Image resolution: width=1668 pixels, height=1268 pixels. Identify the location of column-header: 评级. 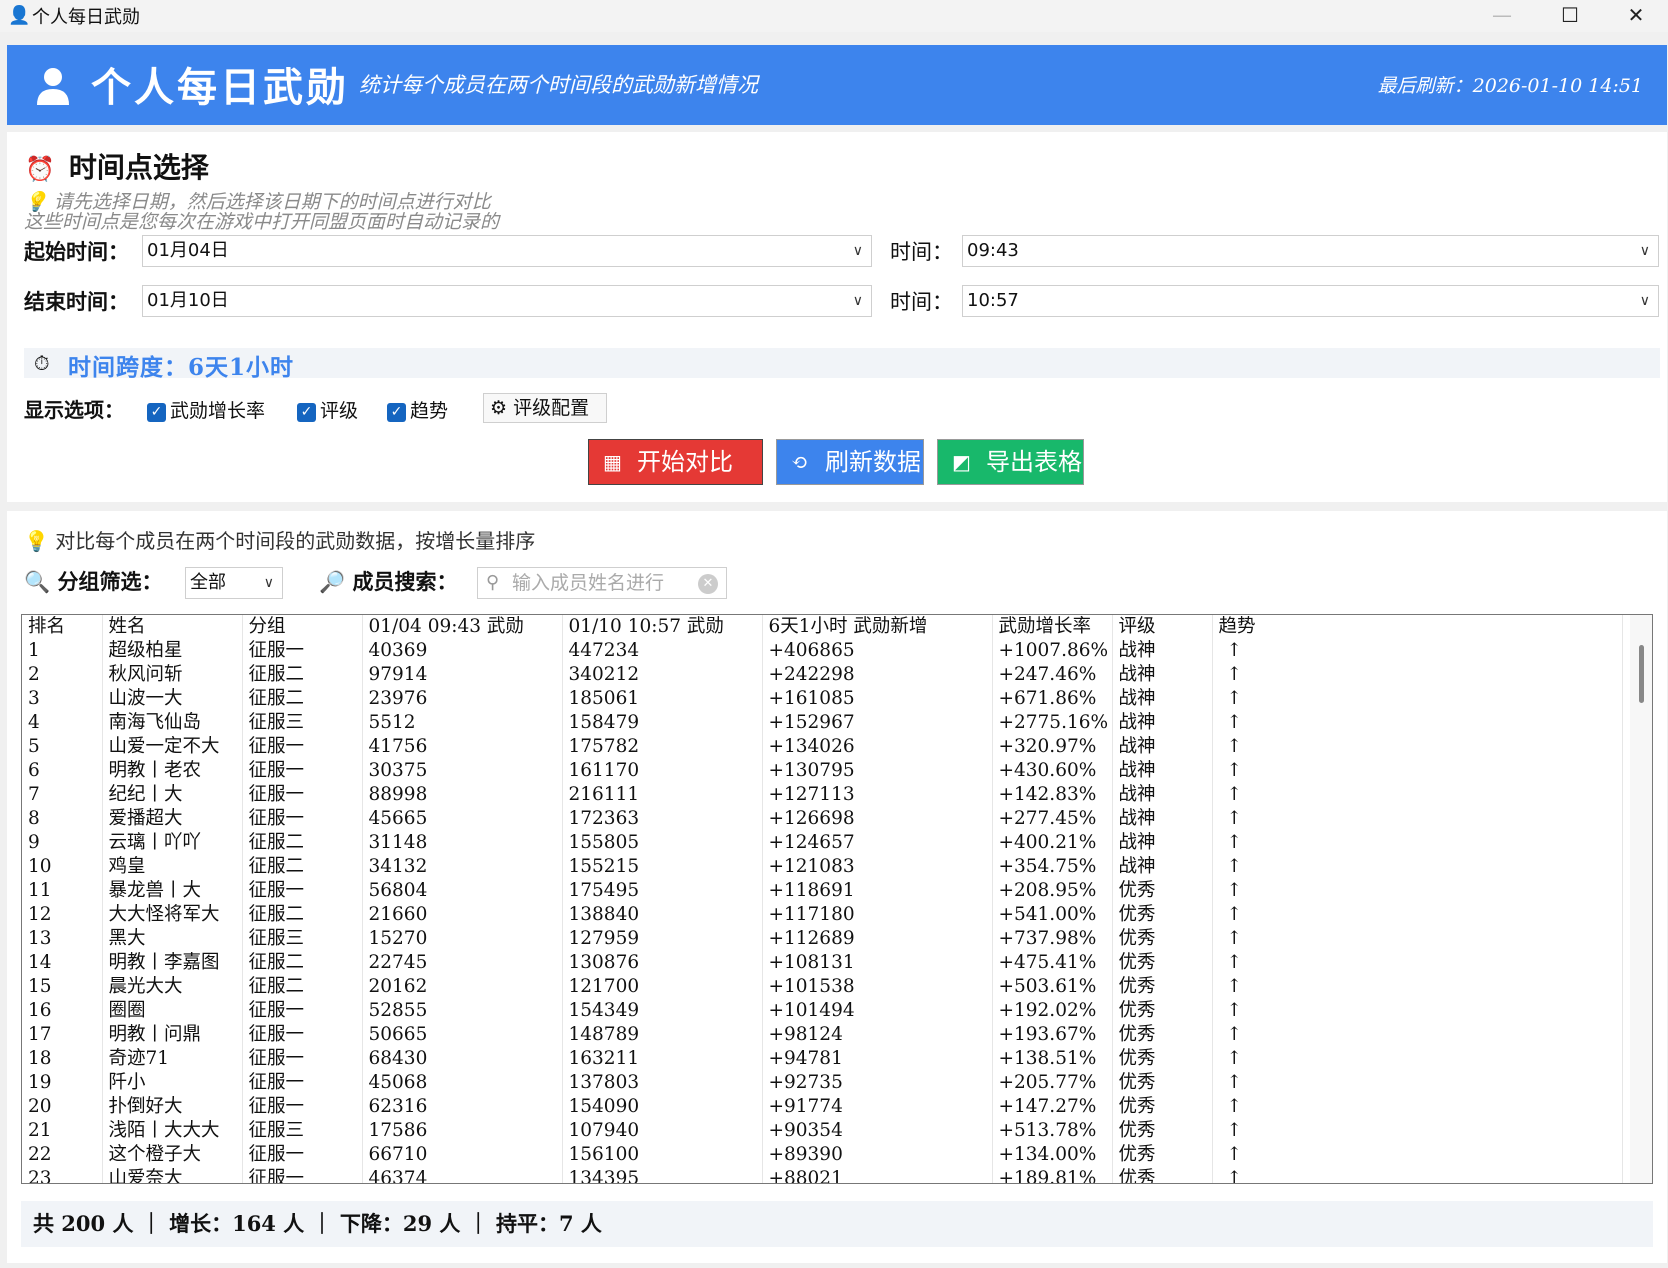
(1162, 627).